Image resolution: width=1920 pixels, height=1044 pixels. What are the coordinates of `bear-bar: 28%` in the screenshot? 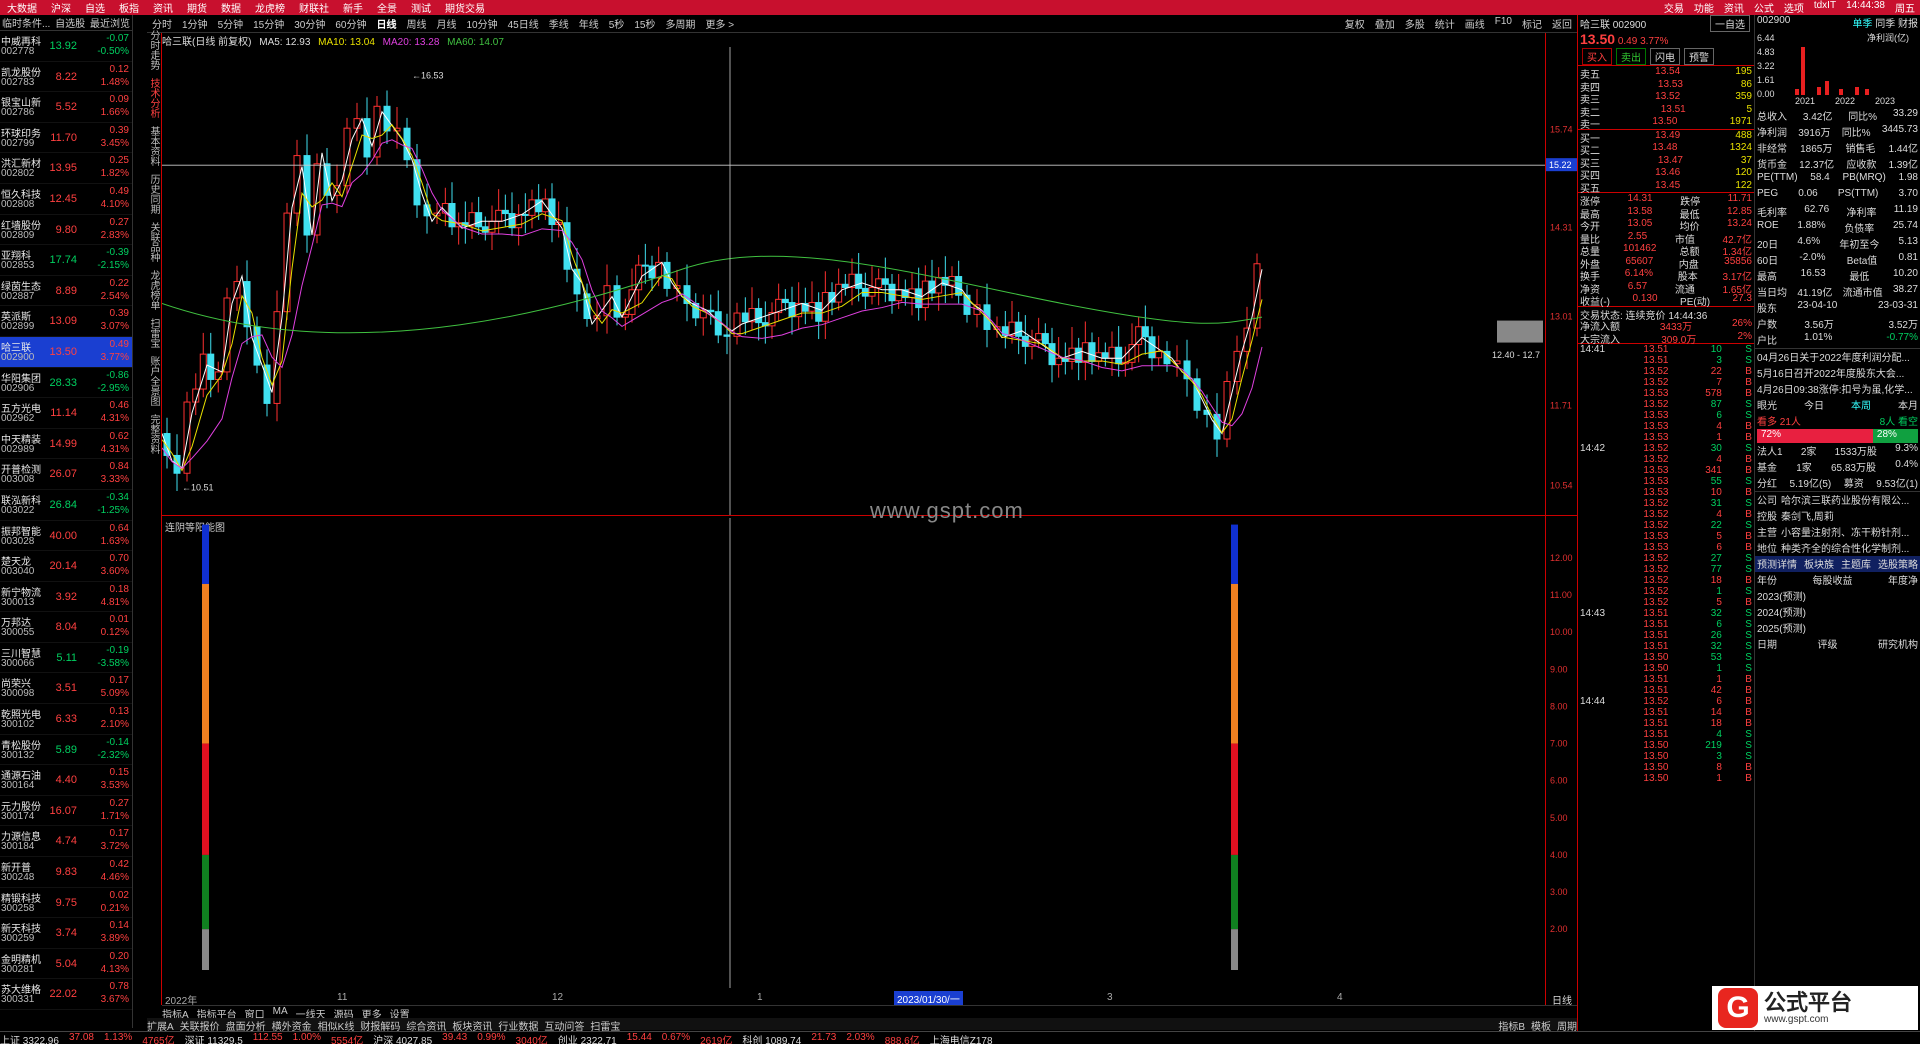 It's located at (1895, 436).